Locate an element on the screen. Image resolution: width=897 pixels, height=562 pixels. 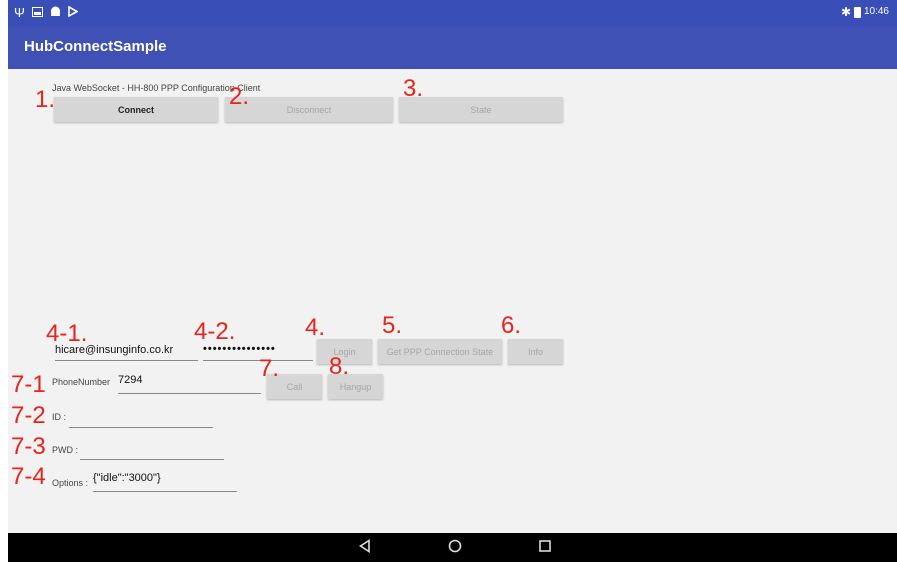
annotation-1: 1. is located at coordinates (45, 99).